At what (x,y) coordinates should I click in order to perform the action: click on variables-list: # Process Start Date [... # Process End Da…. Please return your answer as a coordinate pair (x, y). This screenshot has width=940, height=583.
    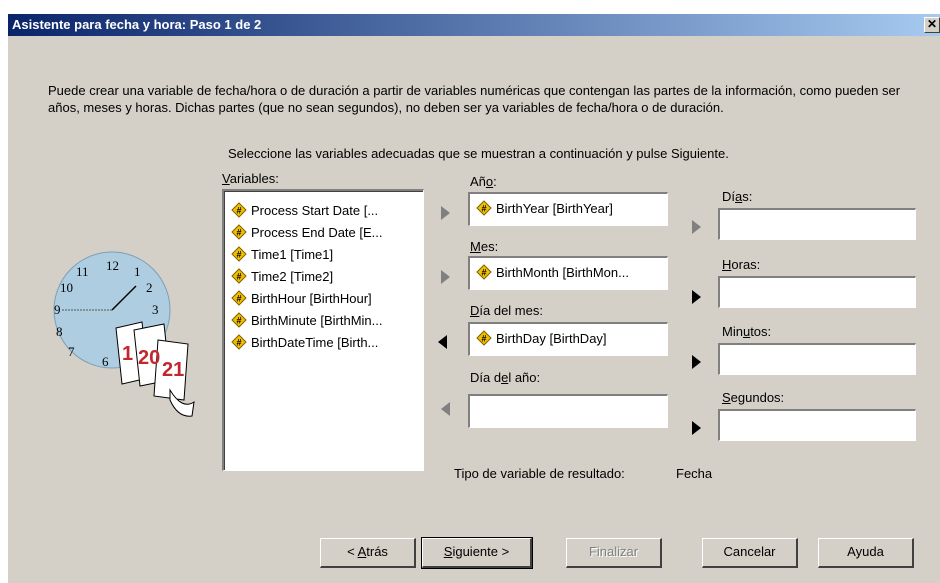
    Looking at the image, I should click on (323, 330).